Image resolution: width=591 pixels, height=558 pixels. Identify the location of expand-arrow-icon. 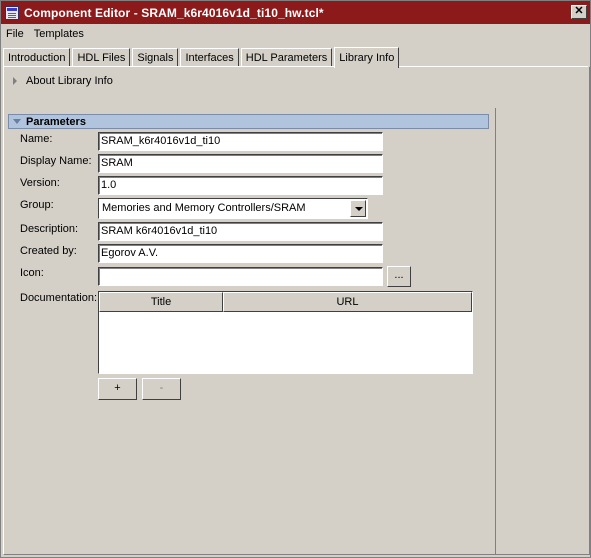
(15, 81).